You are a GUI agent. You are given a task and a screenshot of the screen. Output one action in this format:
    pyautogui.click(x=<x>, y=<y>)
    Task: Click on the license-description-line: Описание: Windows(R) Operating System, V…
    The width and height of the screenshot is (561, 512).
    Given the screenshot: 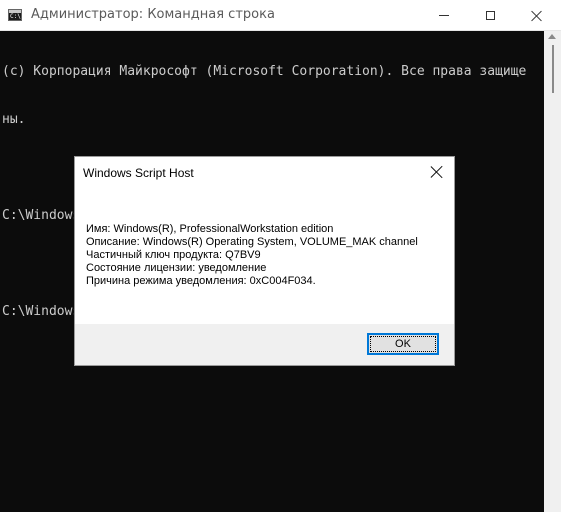 What is the action you would take?
    pyautogui.click(x=252, y=242)
    